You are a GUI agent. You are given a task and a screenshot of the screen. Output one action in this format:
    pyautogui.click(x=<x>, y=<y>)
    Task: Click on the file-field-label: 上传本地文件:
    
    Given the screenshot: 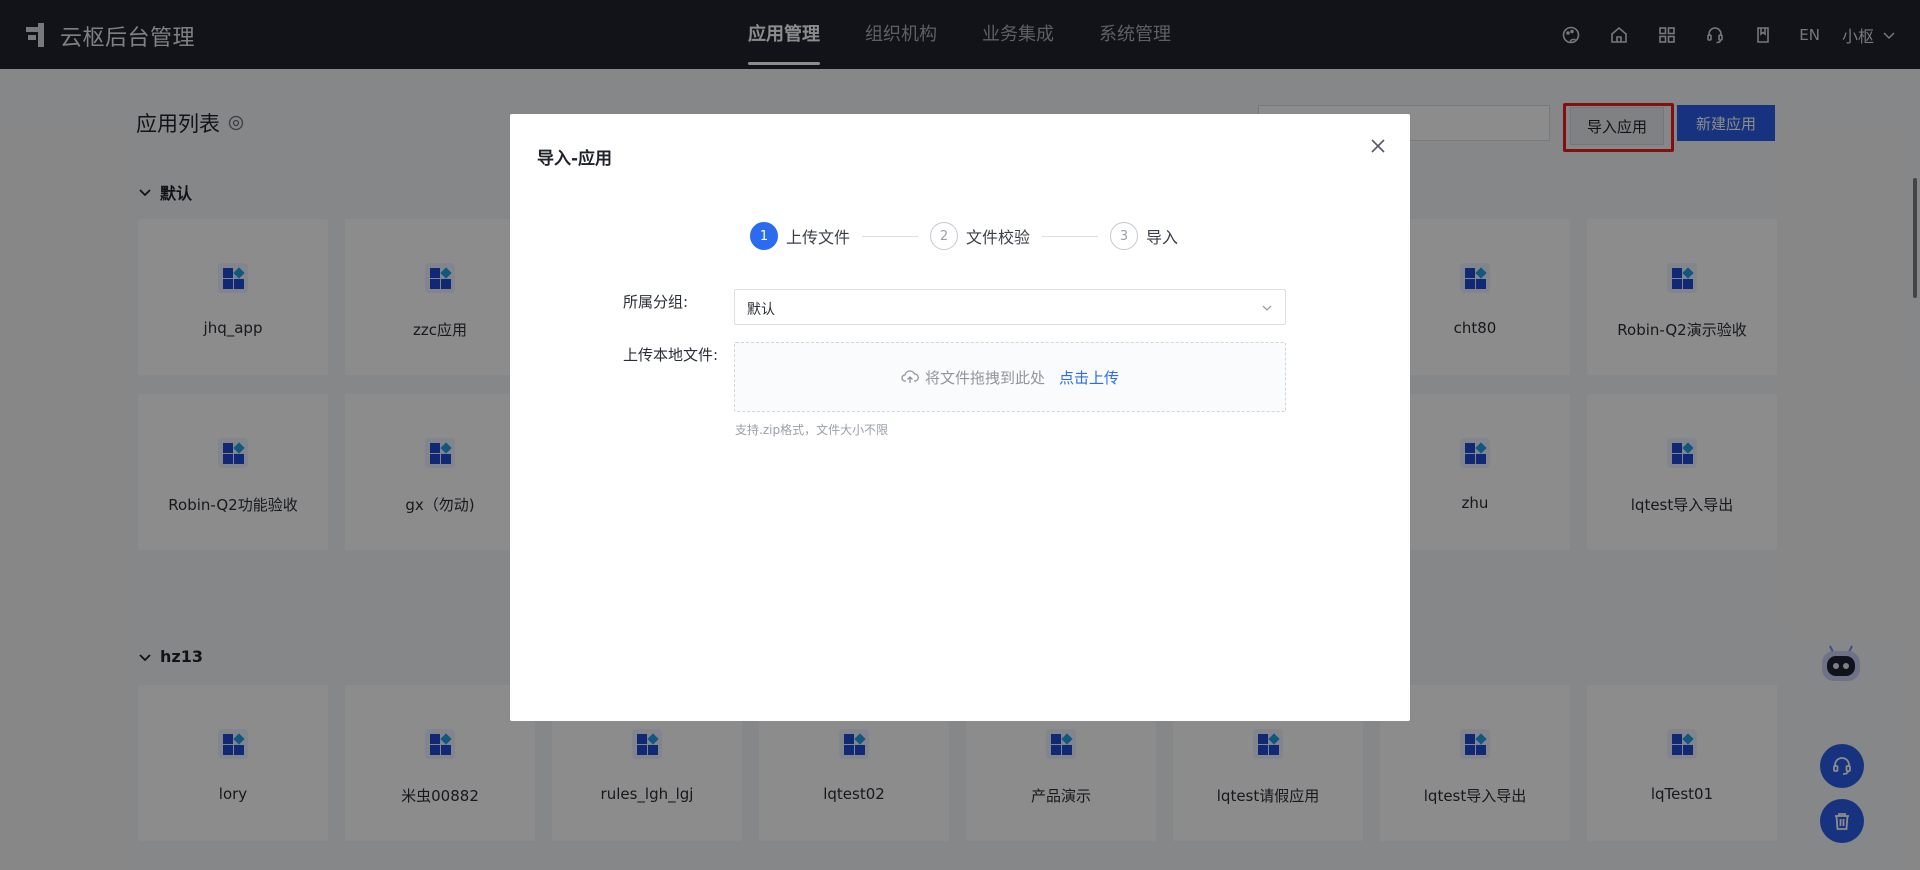 What is the action you would take?
    pyautogui.click(x=671, y=355)
    